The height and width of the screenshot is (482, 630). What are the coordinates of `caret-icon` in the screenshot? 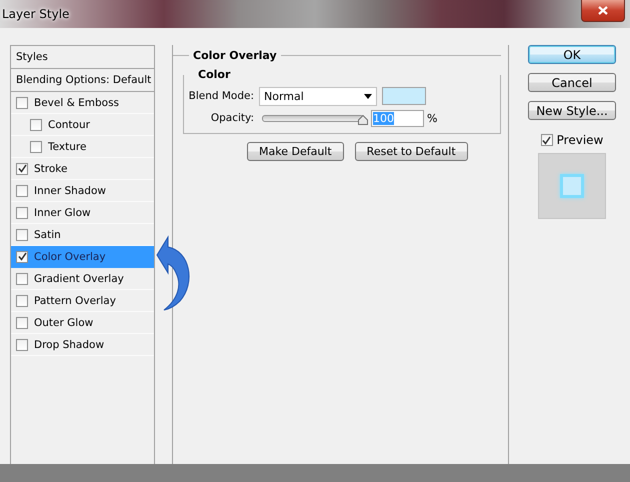 It's located at (368, 96).